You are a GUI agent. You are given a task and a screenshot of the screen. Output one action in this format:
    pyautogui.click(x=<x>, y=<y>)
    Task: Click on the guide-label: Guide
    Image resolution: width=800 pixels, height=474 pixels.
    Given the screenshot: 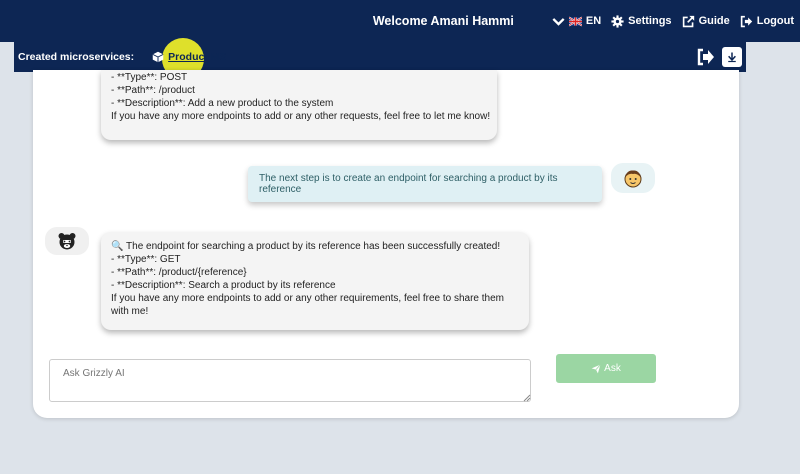 What is the action you would take?
    pyautogui.click(x=714, y=21)
    